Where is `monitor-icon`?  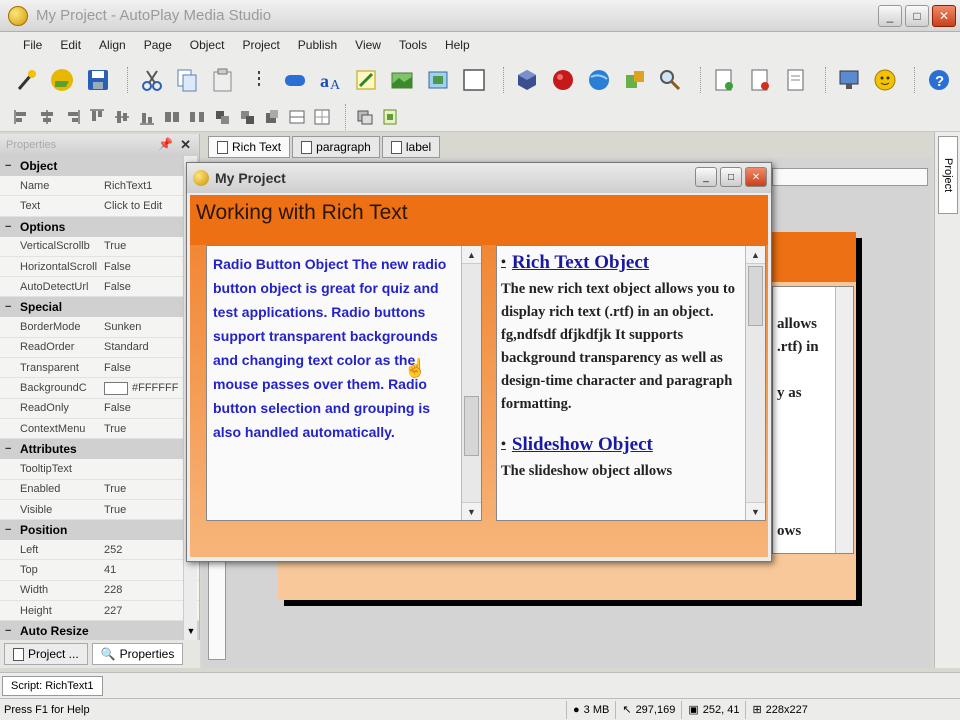 monitor-icon is located at coordinates (849, 80).